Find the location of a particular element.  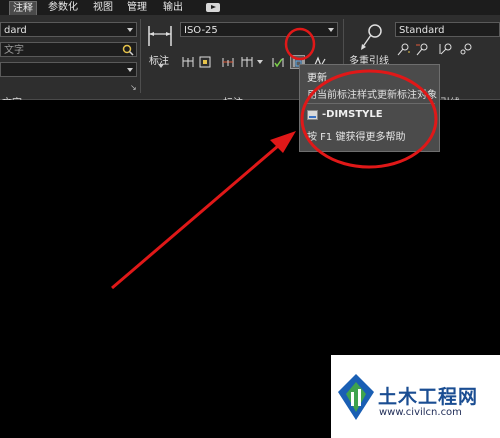

watermark: 土木工程网 www.civilcn.com is located at coordinates (415, 396).